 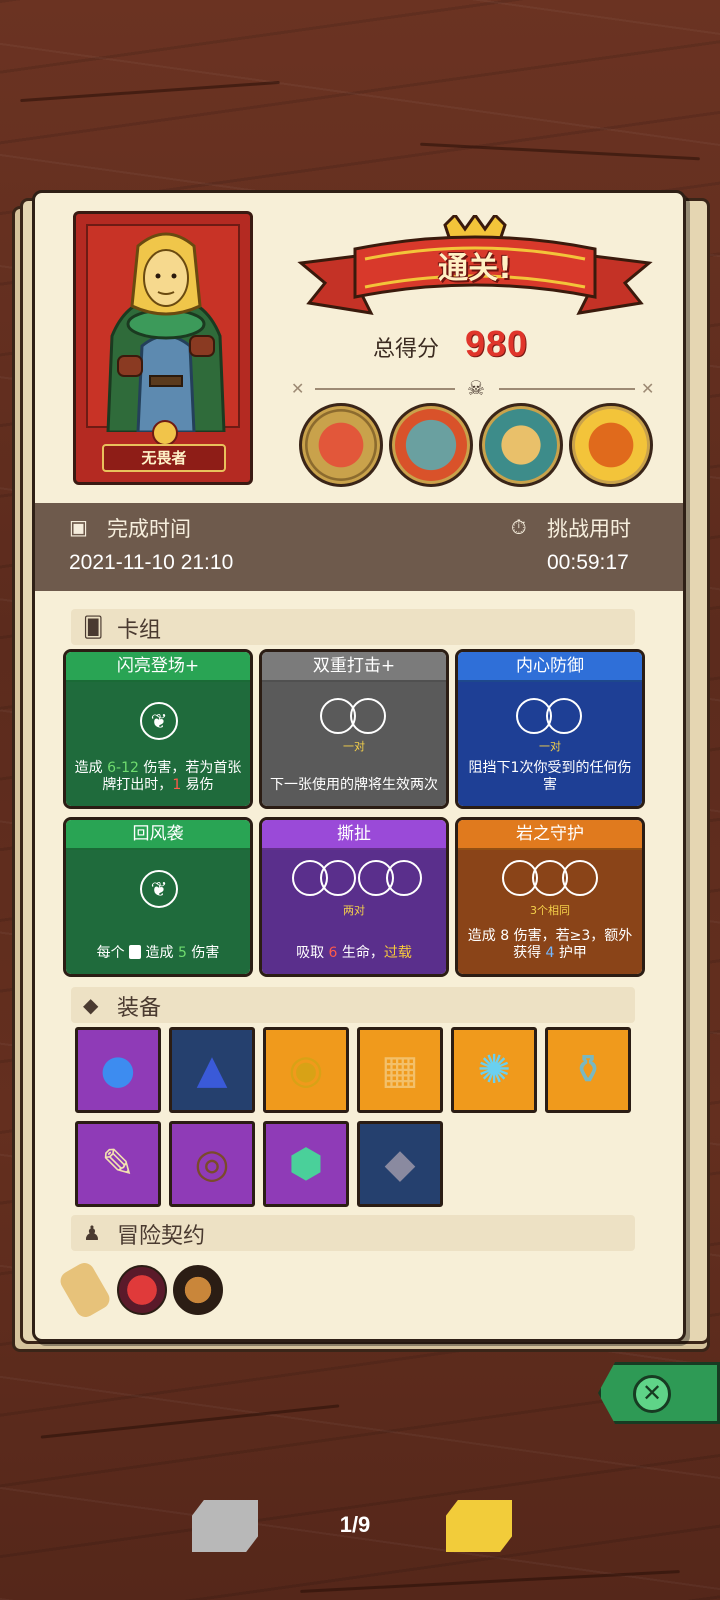 I want to click on score-value: 980, so click(x=497, y=343).